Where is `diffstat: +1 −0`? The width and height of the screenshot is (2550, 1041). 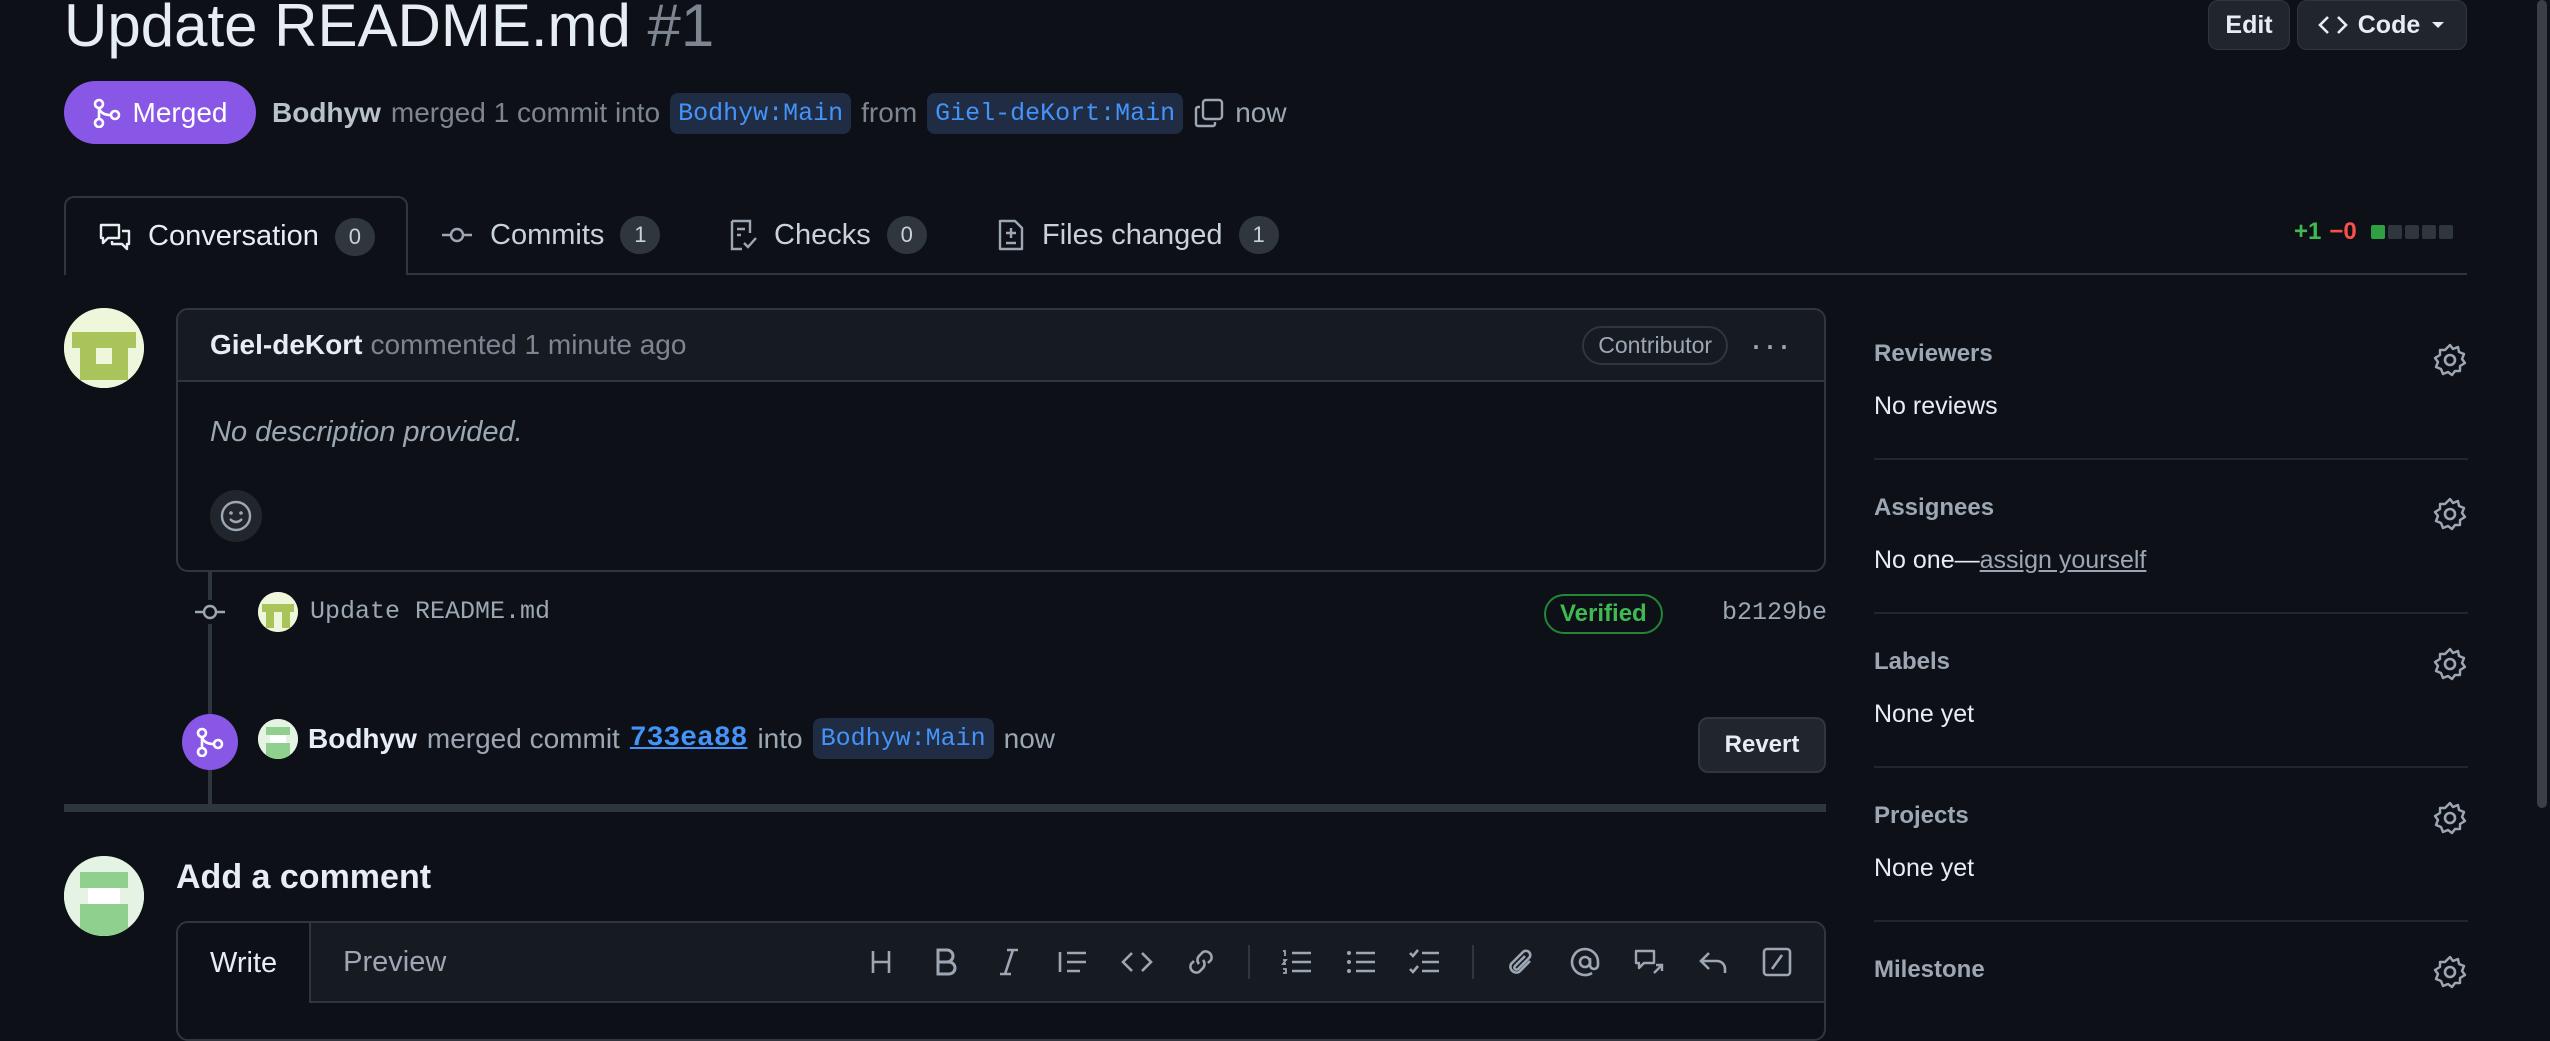
diffstat: +1 −0 is located at coordinates (2373, 232).